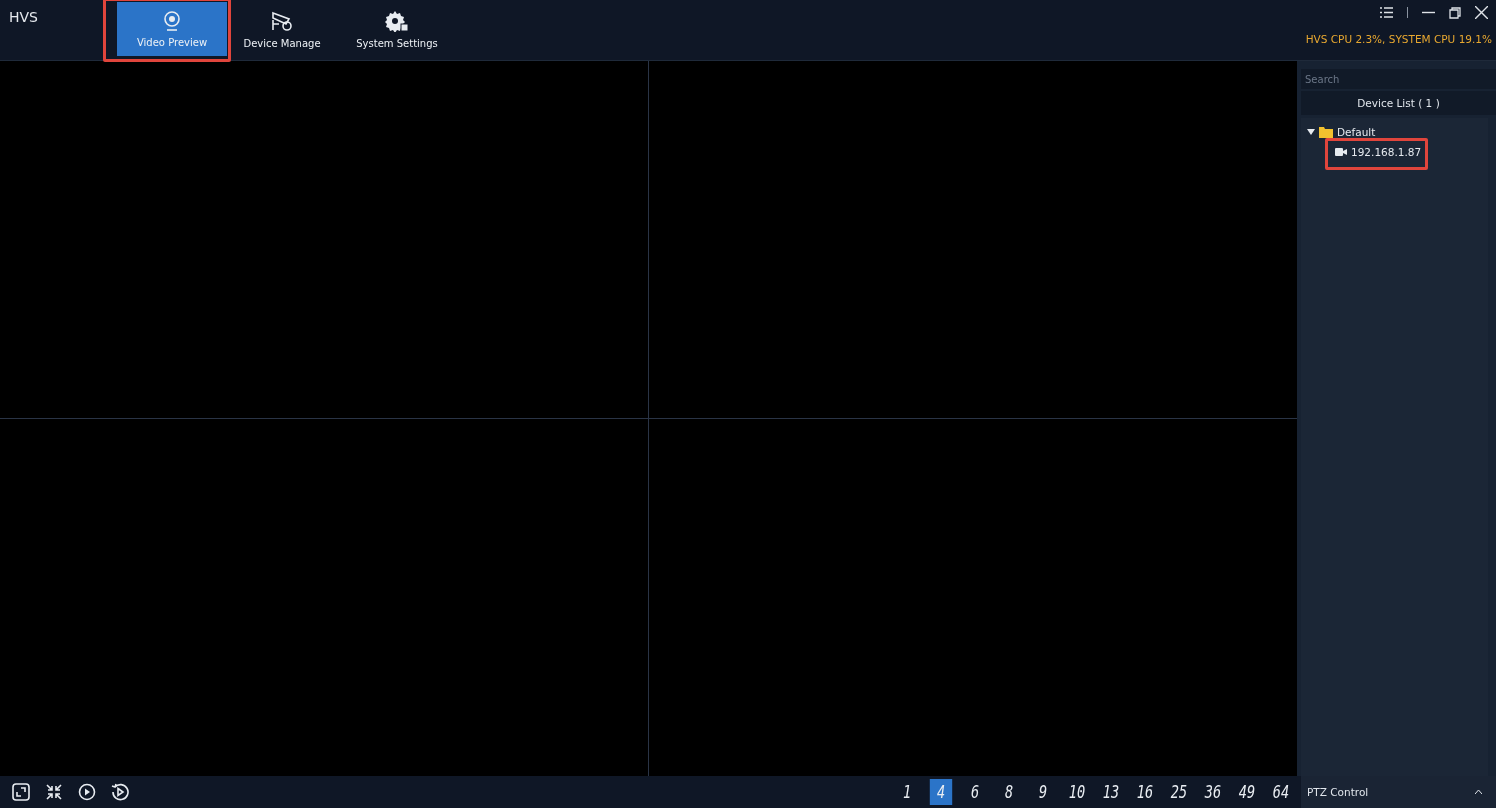 This screenshot has width=1496, height=808. I want to click on folder-icon, so click(1326, 132).